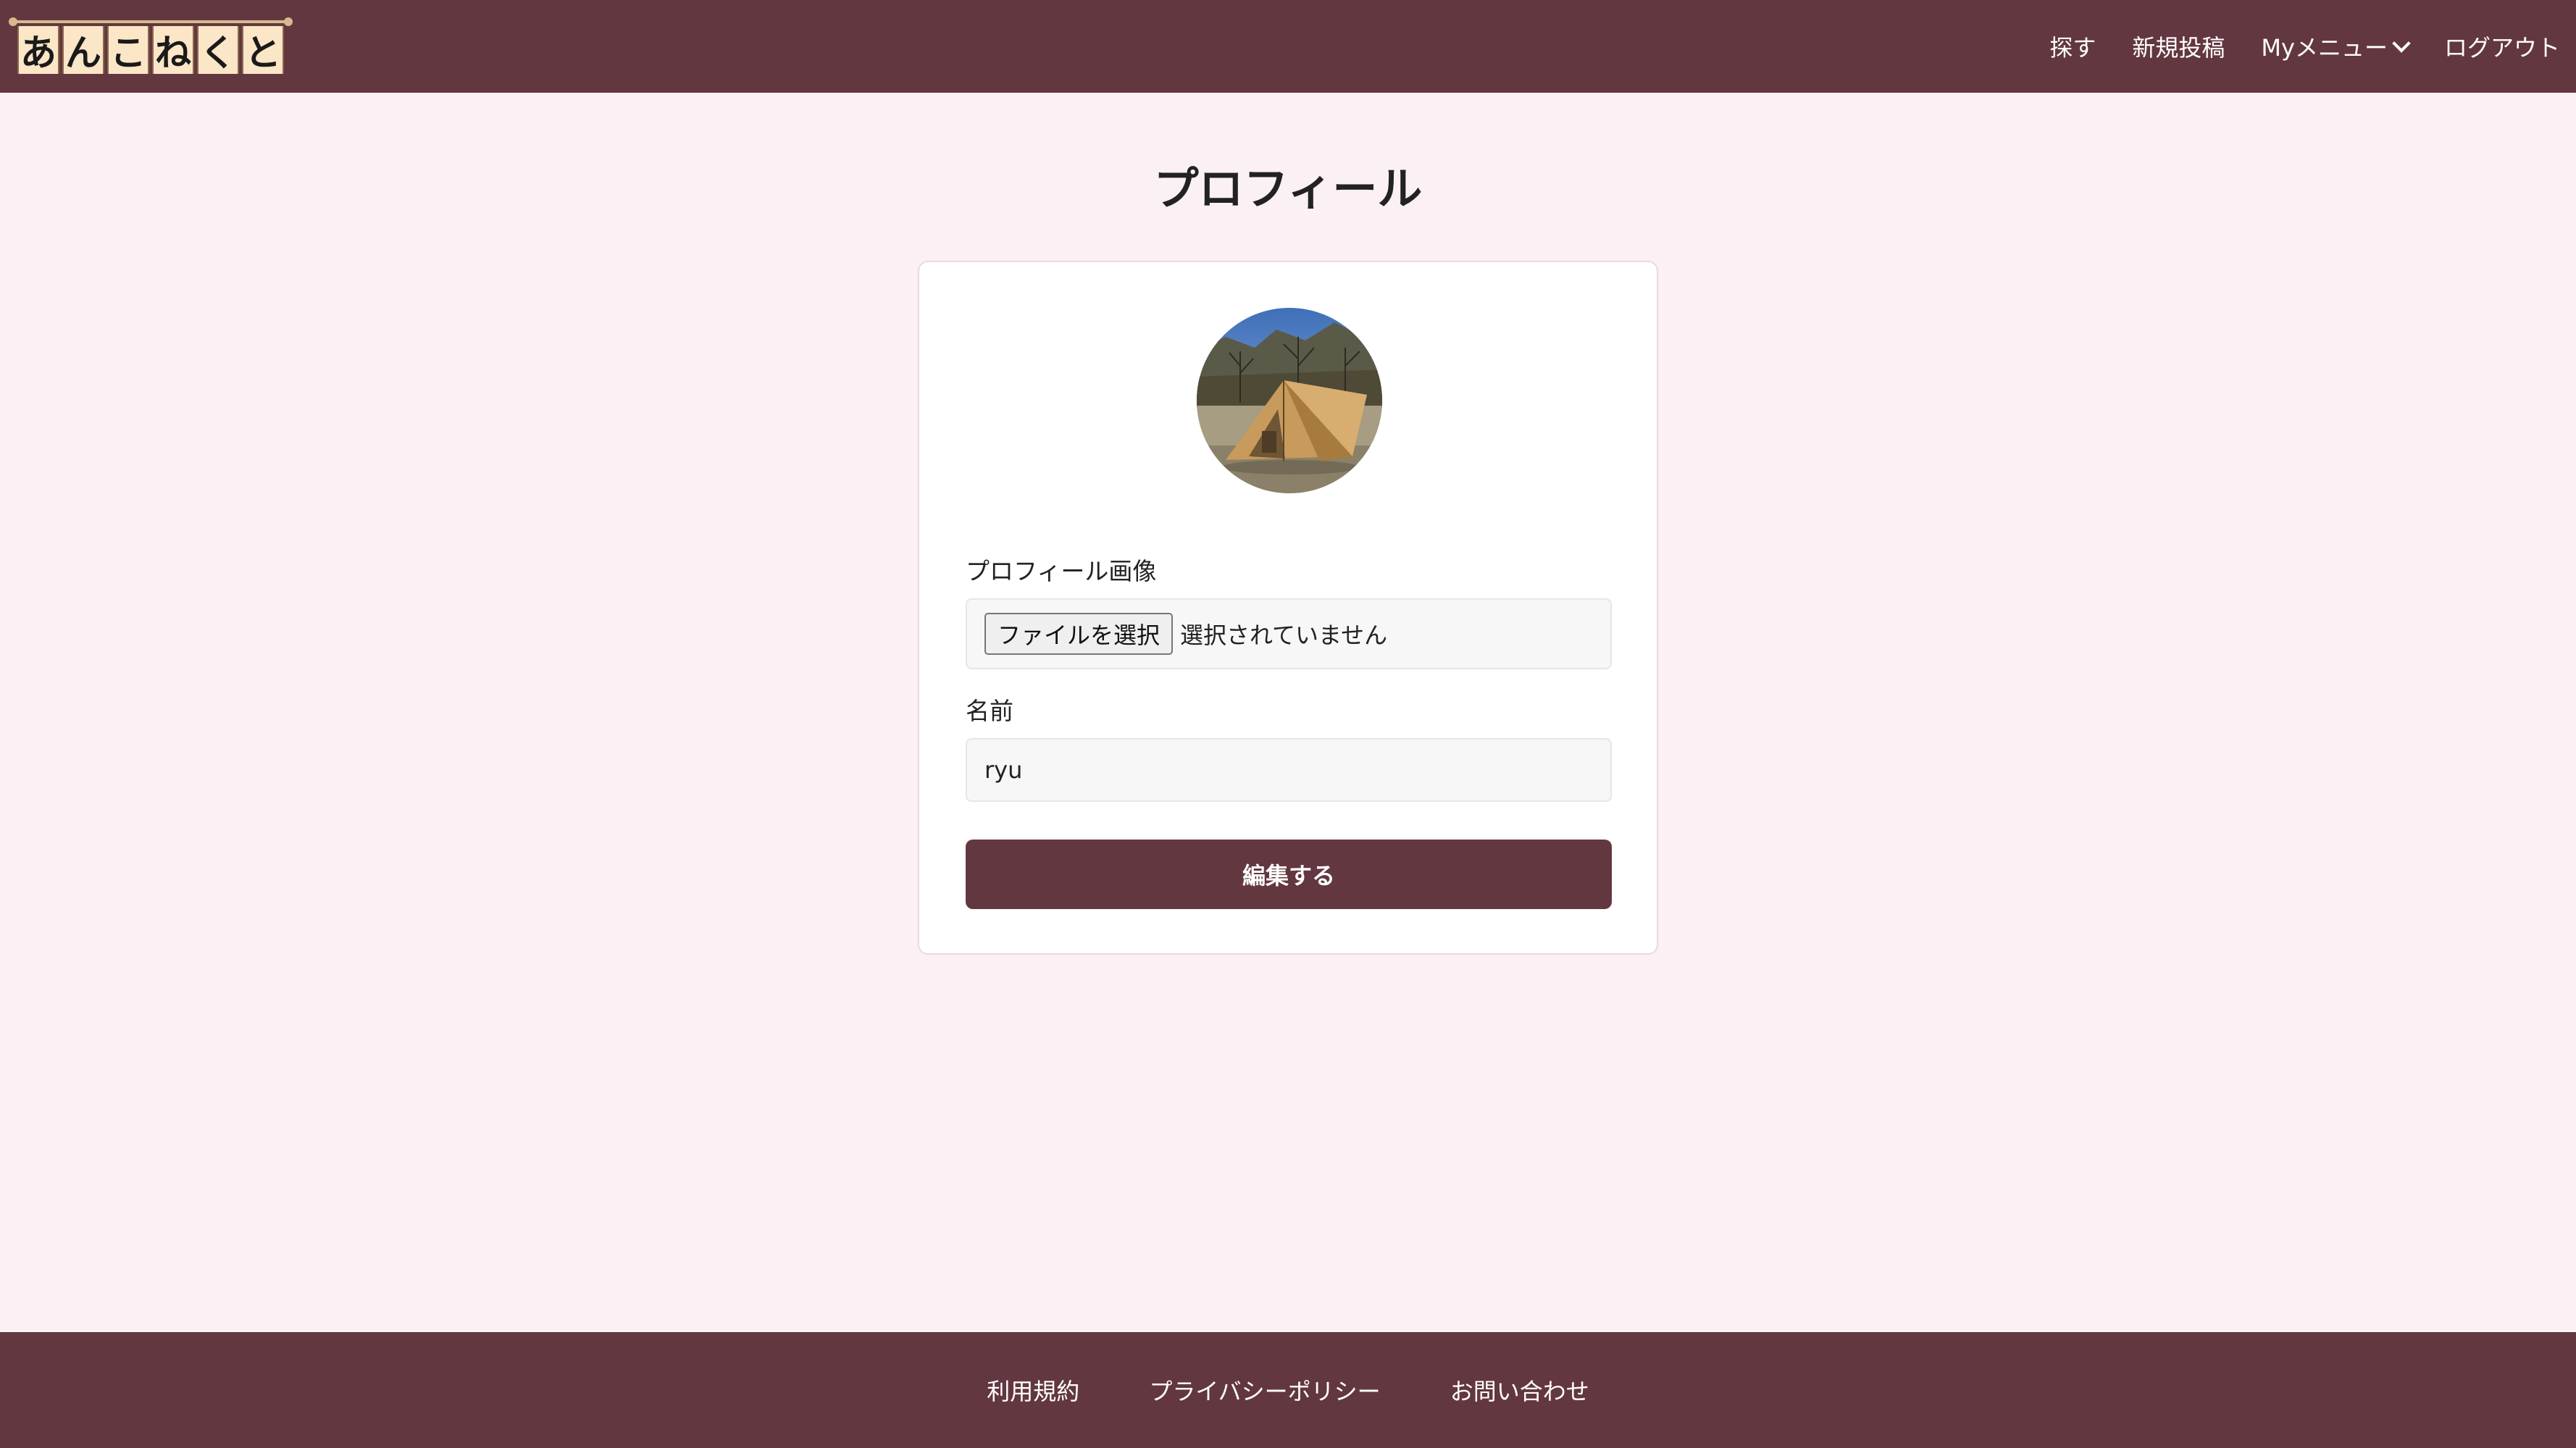 The image size is (2576, 1448). Describe the element at coordinates (2072, 47) in the screenshot. I see `nav-search-link: 探す` at that location.